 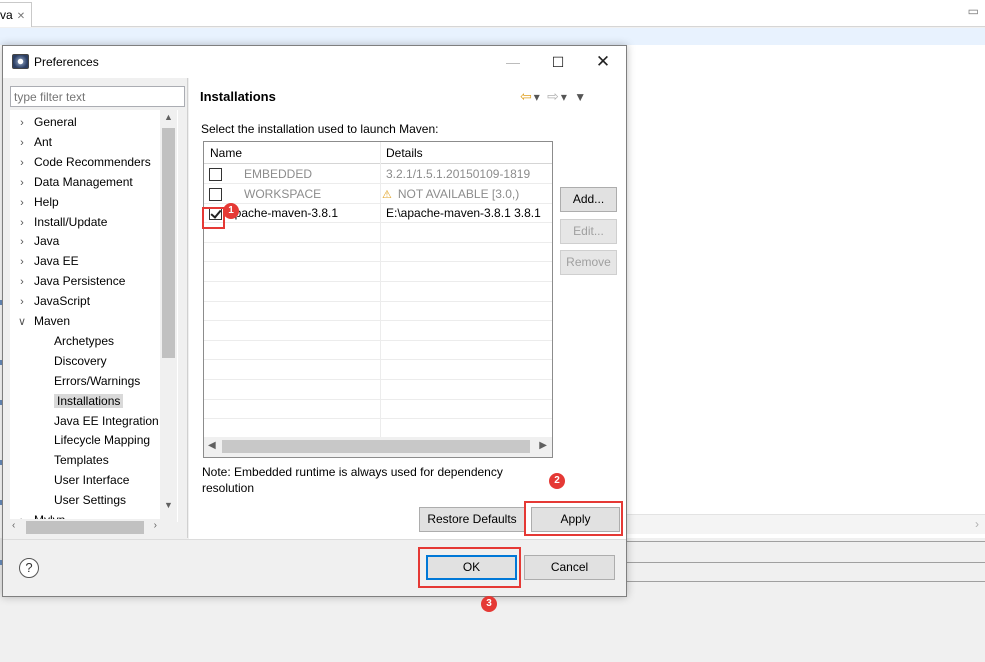 I want to click on tree-item-label: General, so click(x=55, y=122).